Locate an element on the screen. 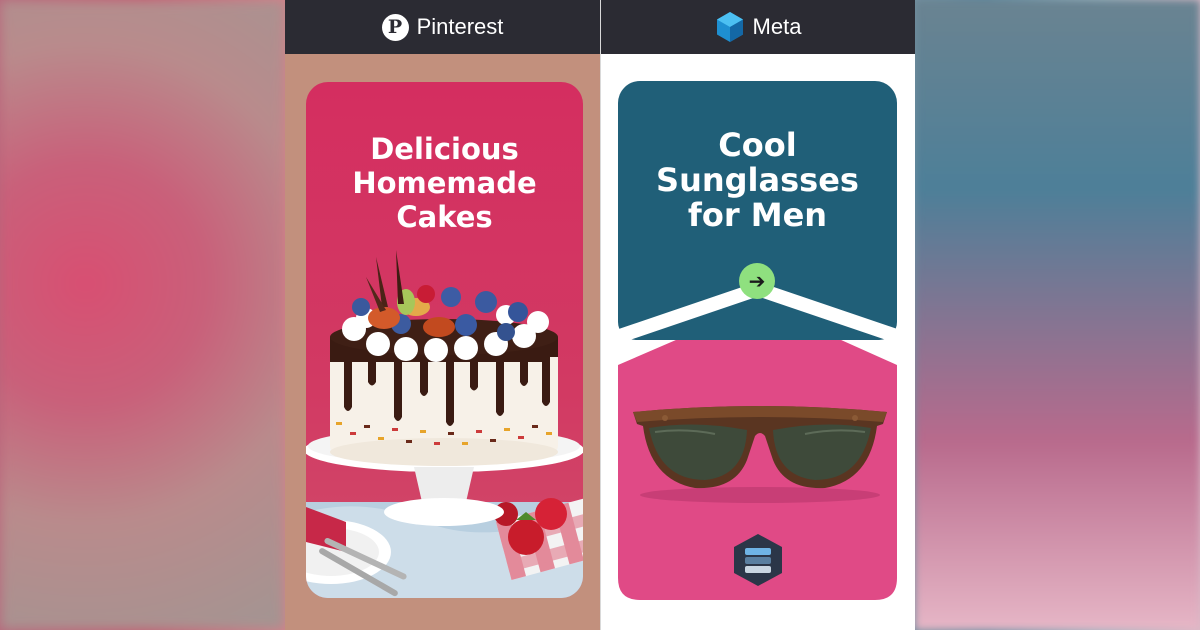 Image resolution: width=1200 pixels, height=630 pixels. meta-icon is located at coordinates (729, 27).